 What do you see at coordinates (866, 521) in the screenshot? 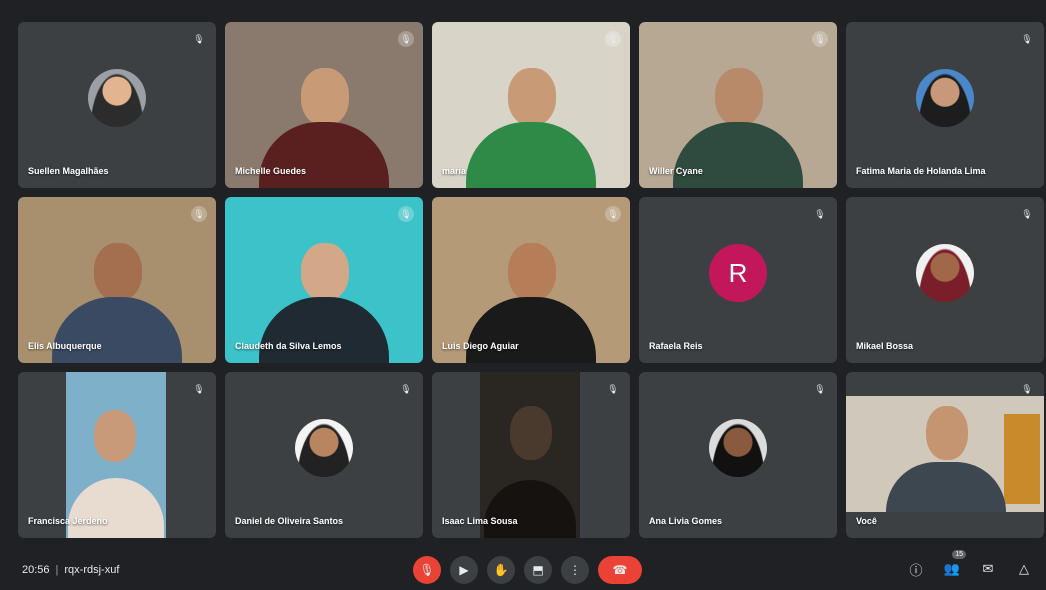
I see `participant-name: Você` at bounding box center [866, 521].